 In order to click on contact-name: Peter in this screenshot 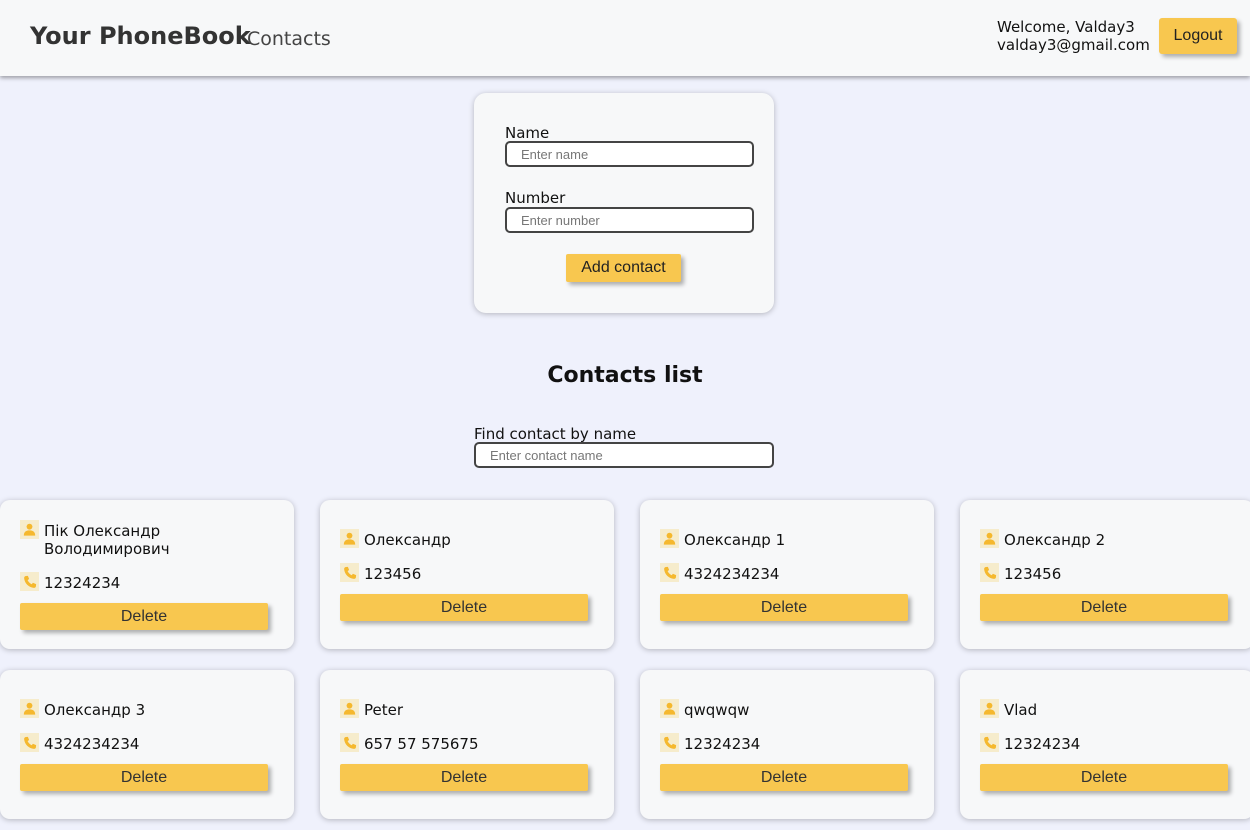, I will do `click(384, 710)`.